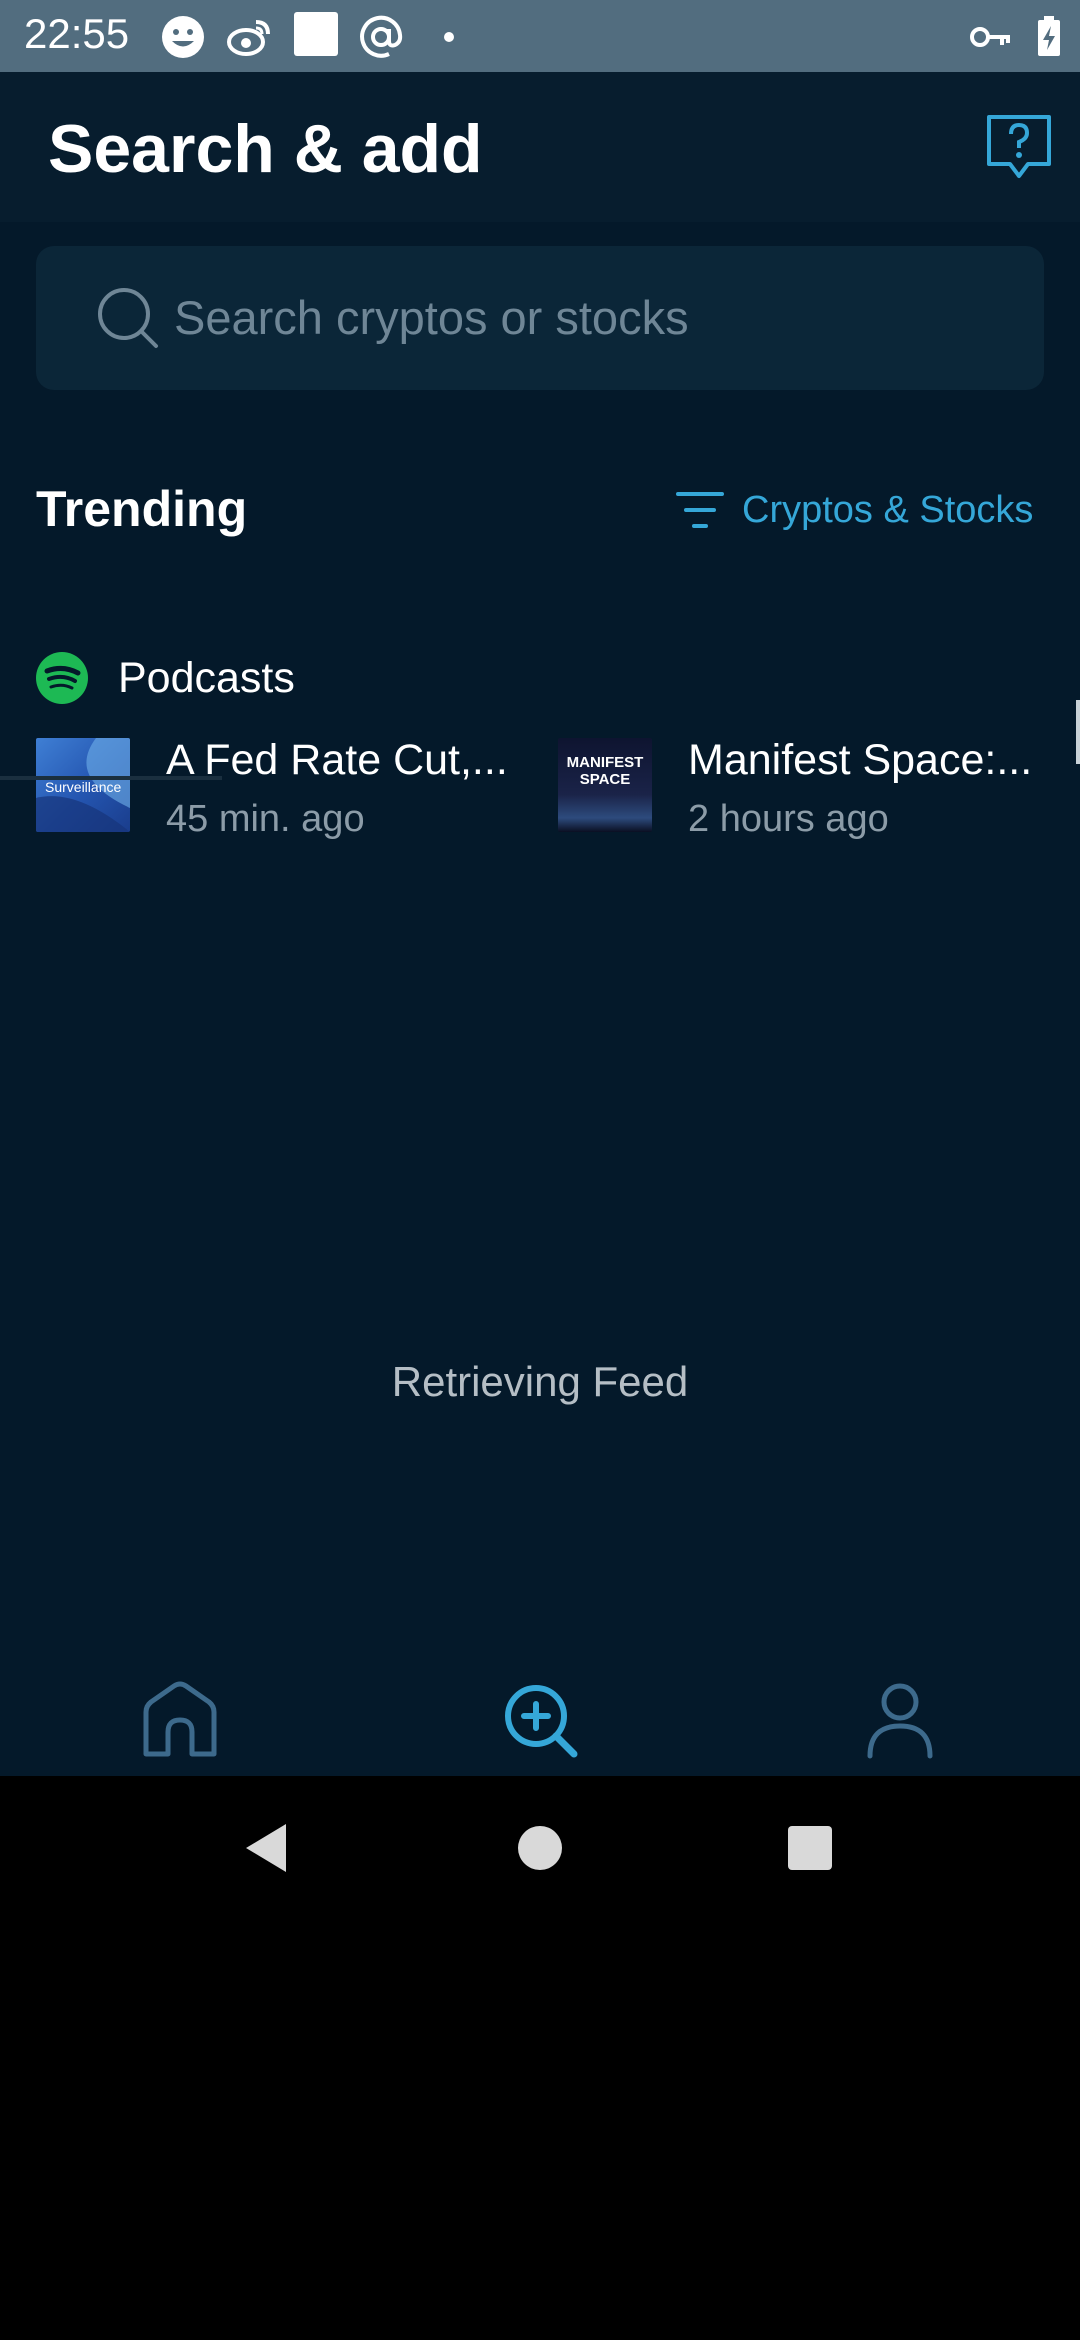 This screenshot has width=1080, height=2340. I want to click on search-icon, so click(128, 318).